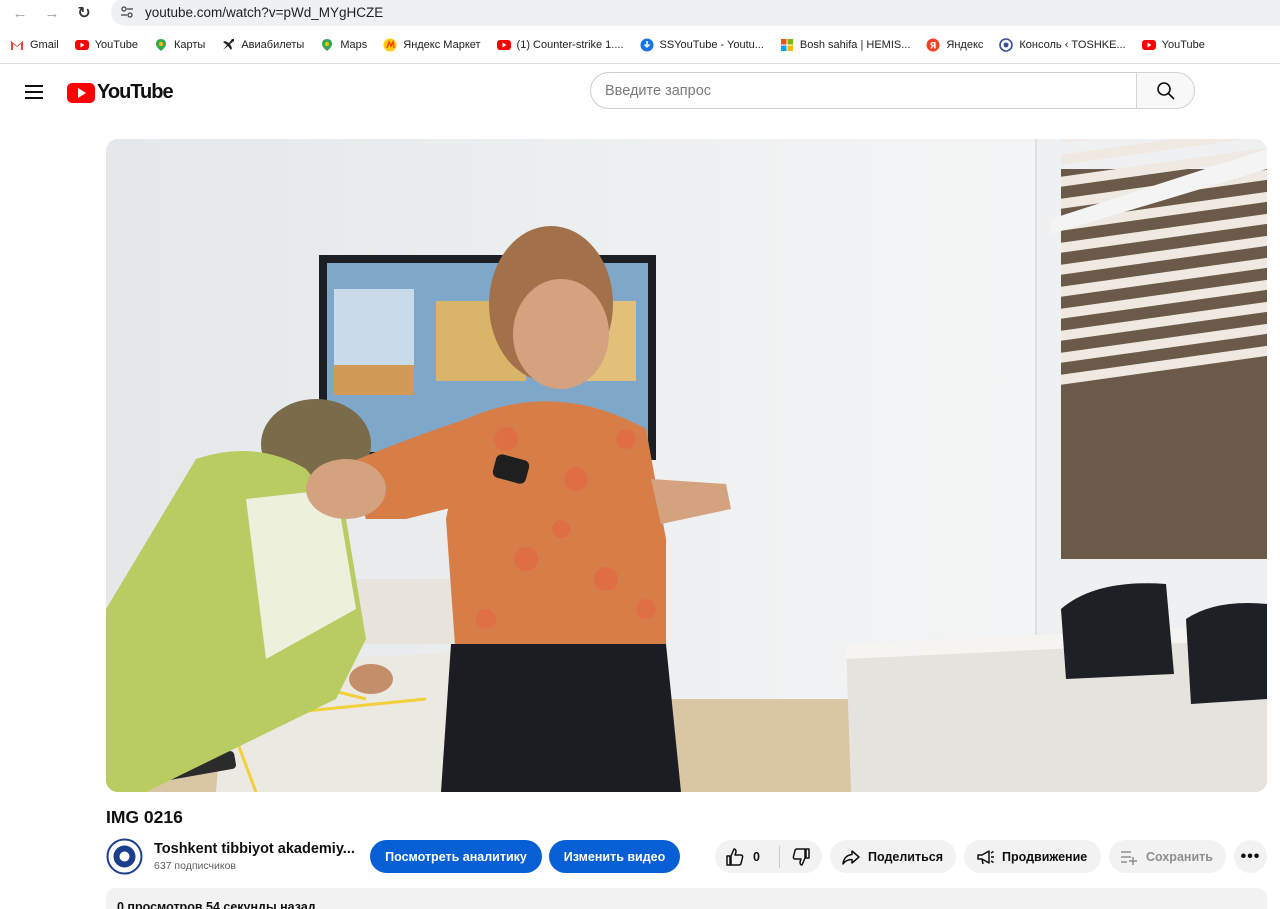 The height and width of the screenshot is (909, 1280). I want to click on bookmark-item: Яндекс Маркет, so click(432, 45).